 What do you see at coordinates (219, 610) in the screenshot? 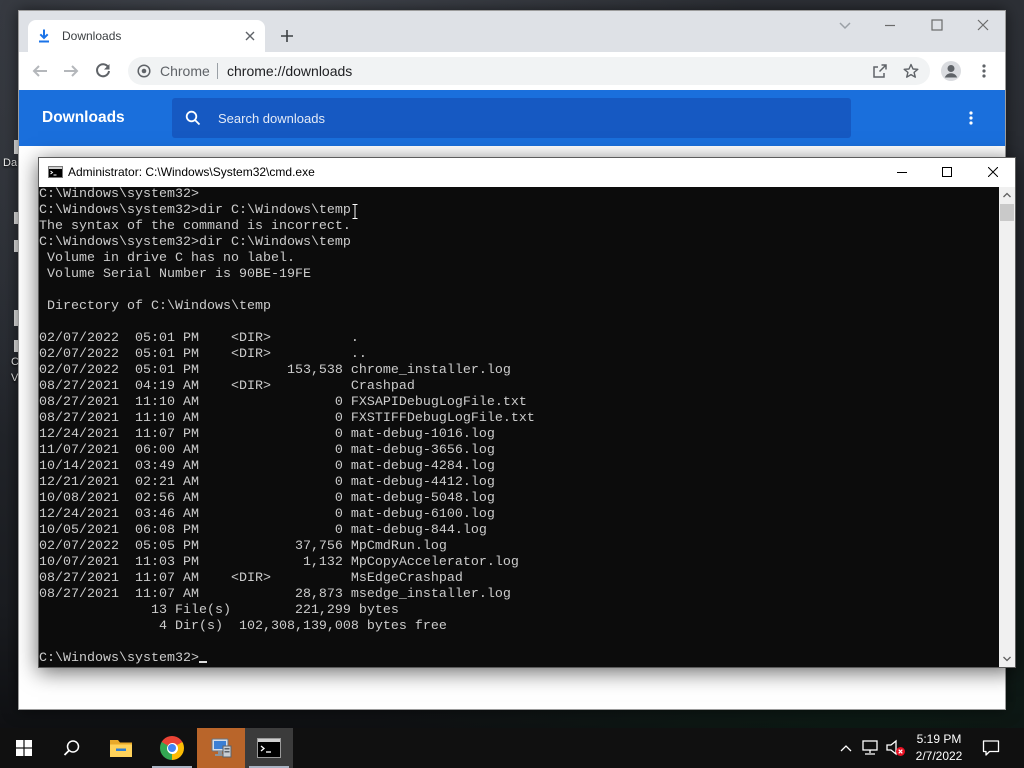
I see `console-line: 13 File(s) 221,299 bytes` at bounding box center [219, 610].